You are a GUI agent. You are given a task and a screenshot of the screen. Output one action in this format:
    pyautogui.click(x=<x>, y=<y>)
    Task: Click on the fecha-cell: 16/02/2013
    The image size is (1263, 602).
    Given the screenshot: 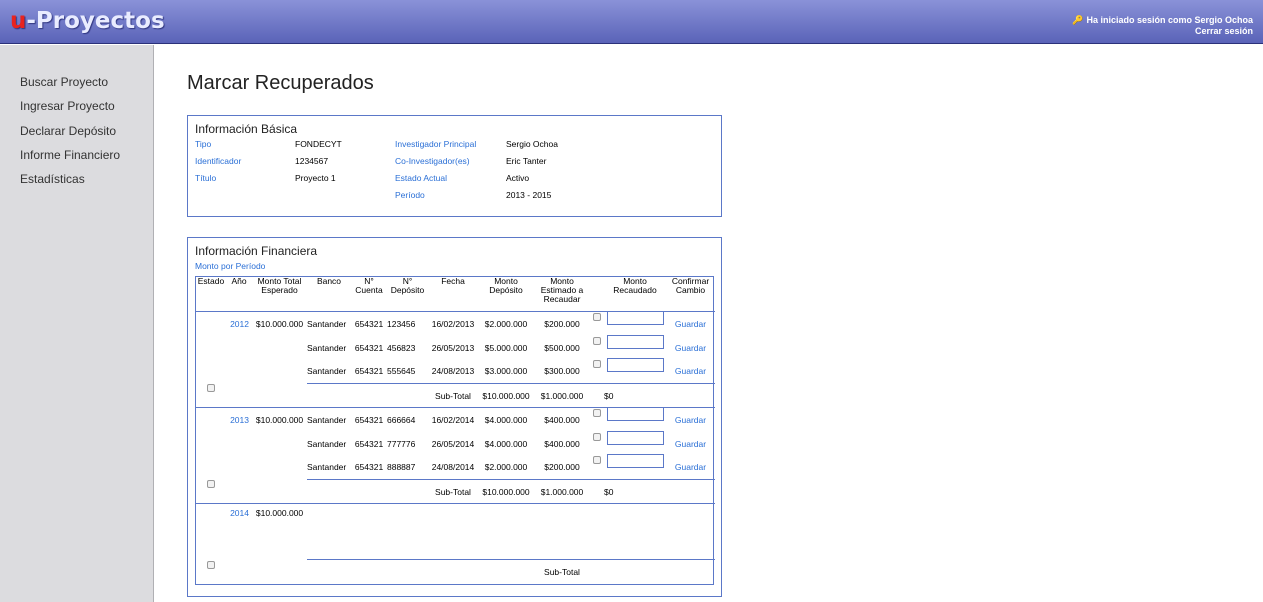 What is the action you would take?
    pyautogui.click(x=453, y=323)
    